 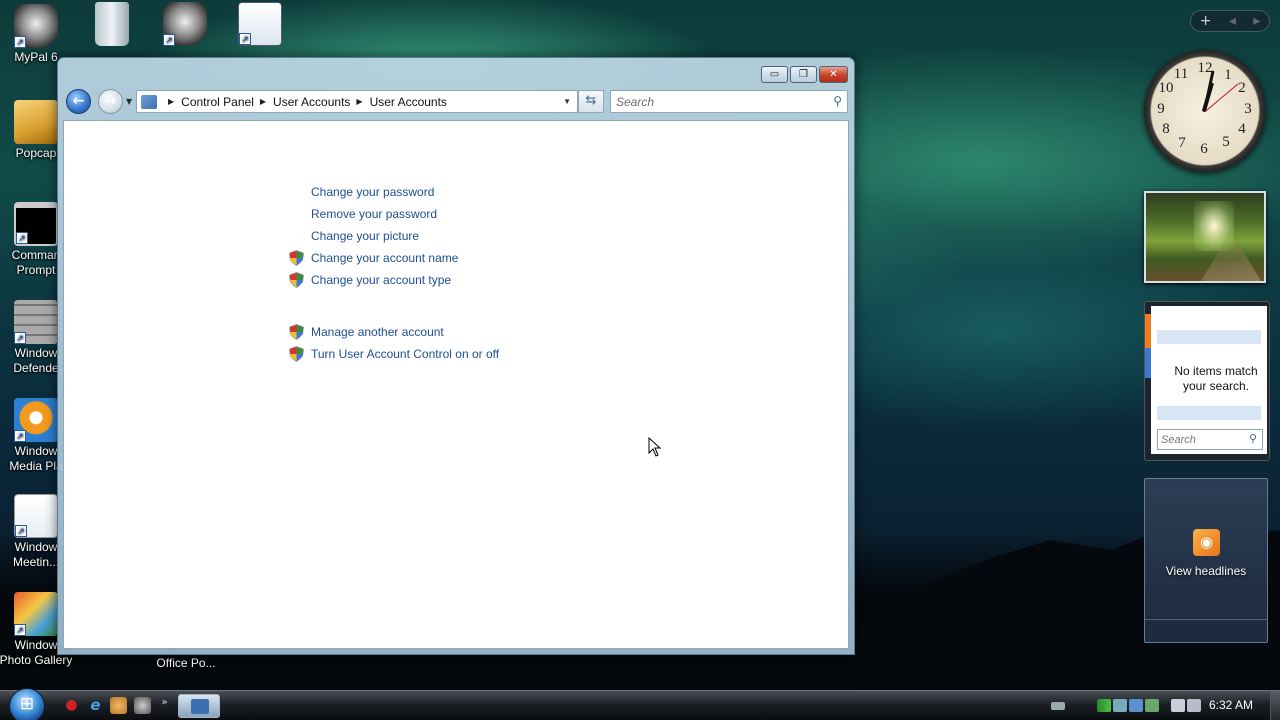 What do you see at coordinates (1204, 149) in the screenshot?
I see `clock-numeral: 6` at bounding box center [1204, 149].